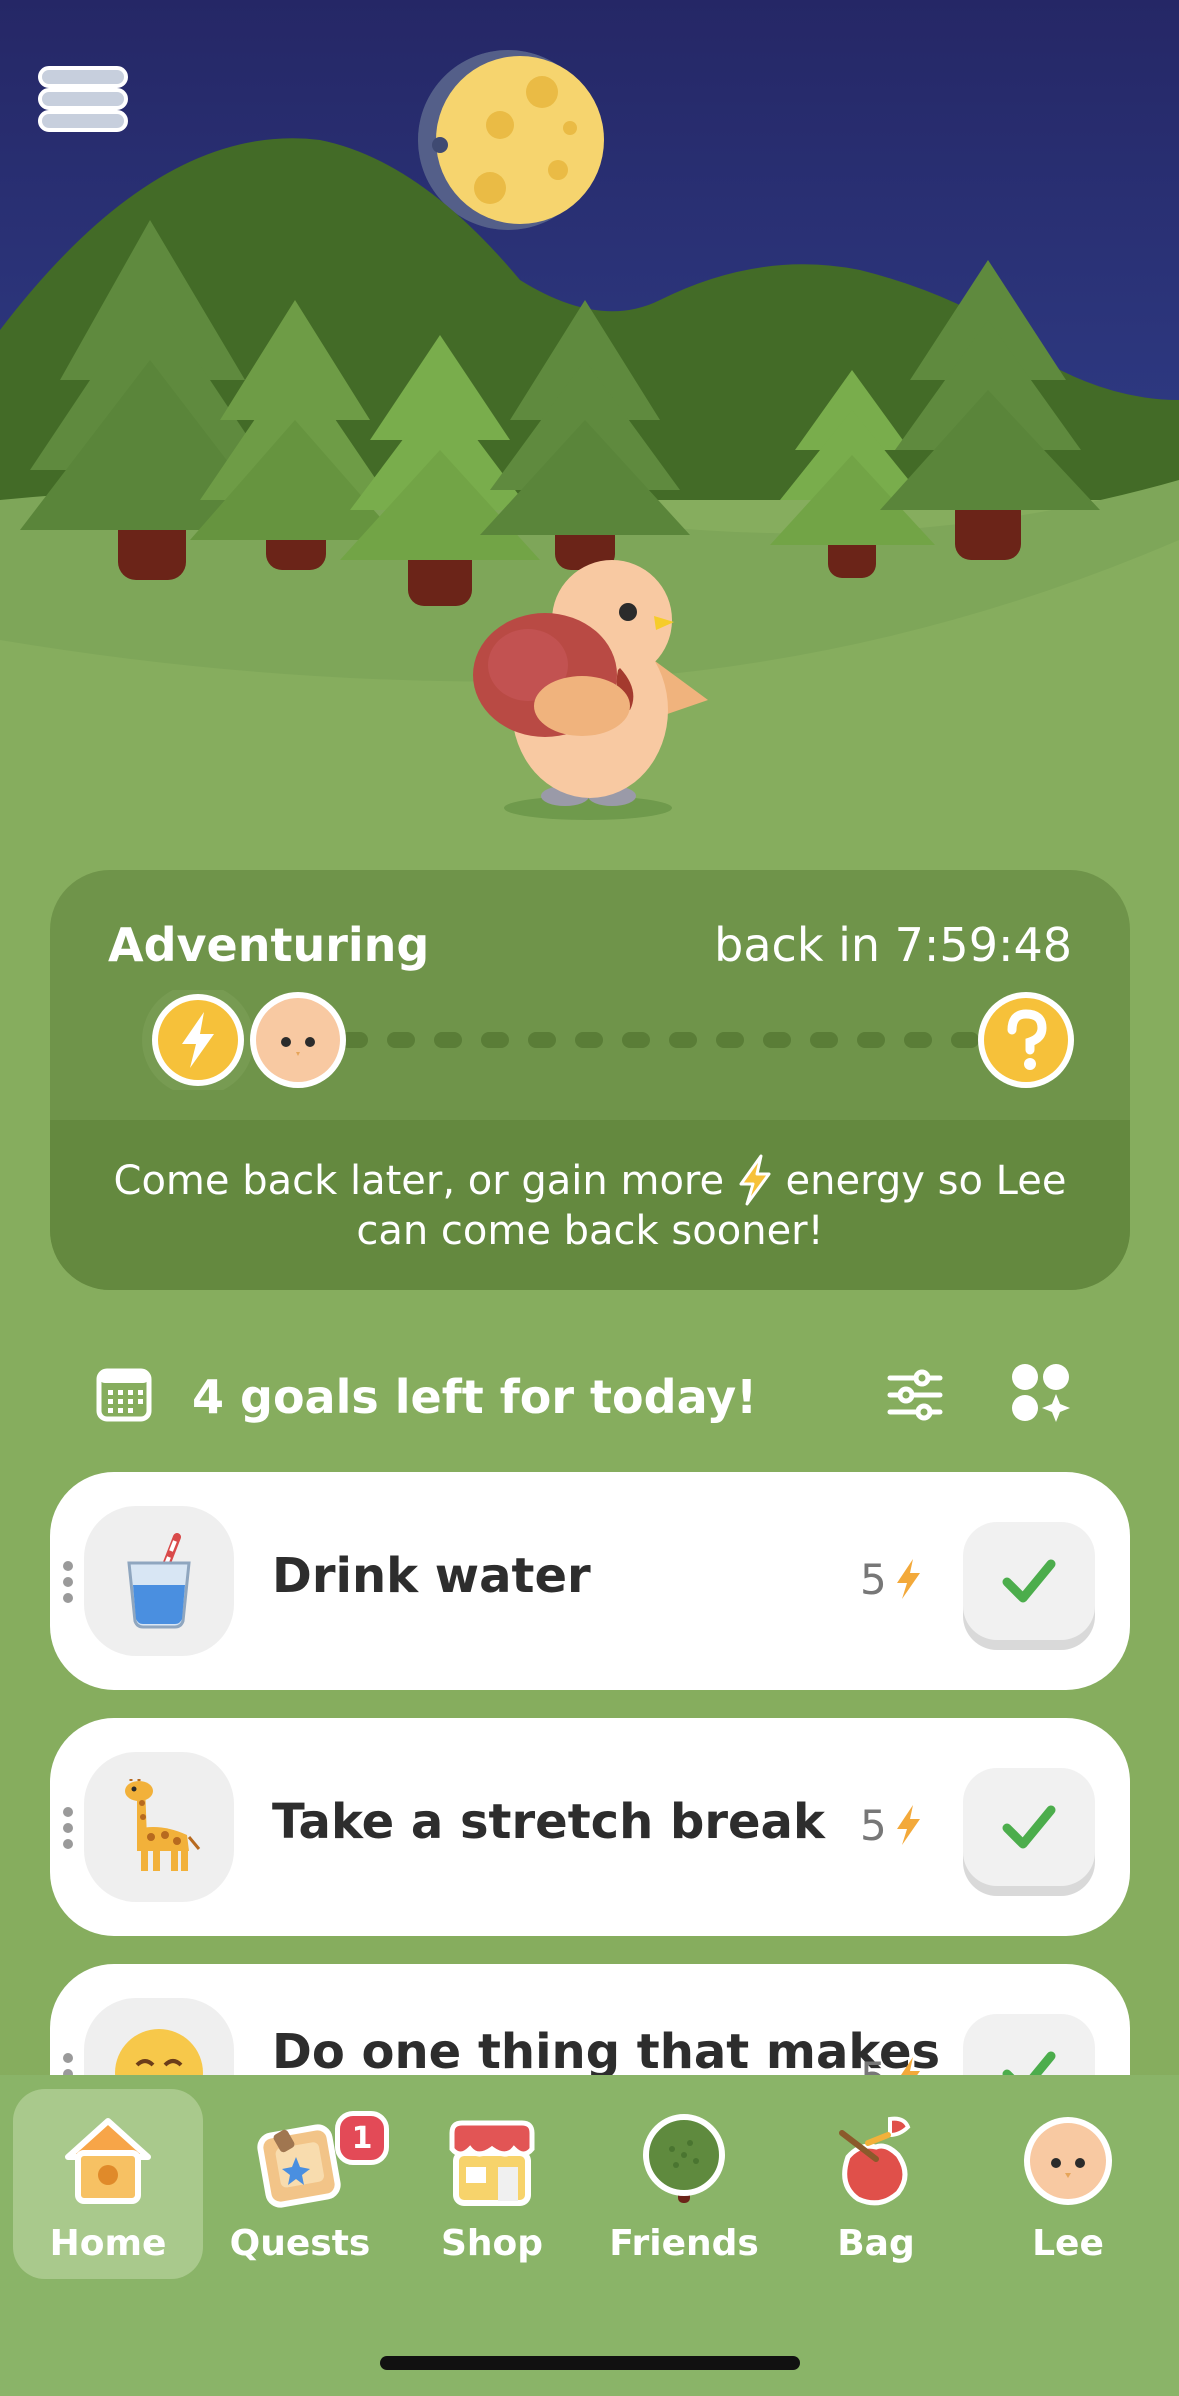 The width and height of the screenshot is (1179, 2396). What do you see at coordinates (298, 1040) in the screenshot?
I see `lee-avatar-icon` at bounding box center [298, 1040].